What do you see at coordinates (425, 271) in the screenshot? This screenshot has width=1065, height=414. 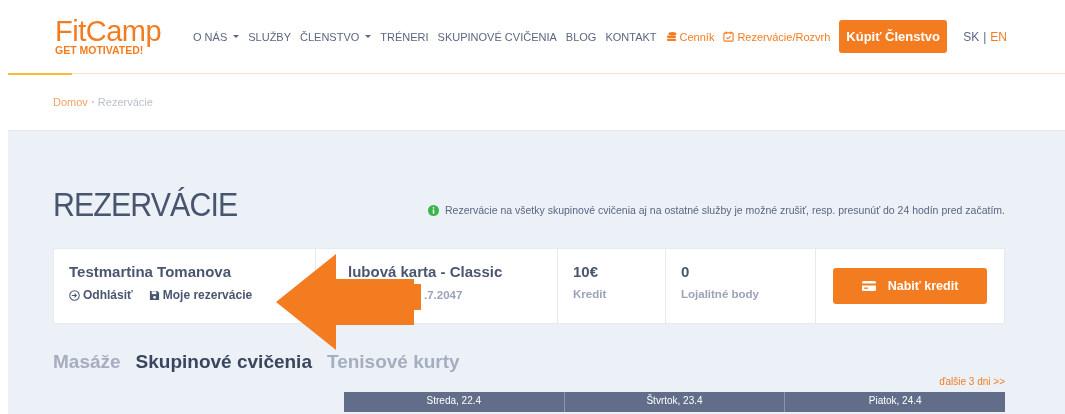 I see `membership-name: lubová karta - Classic` at bounding box center [425, 271].